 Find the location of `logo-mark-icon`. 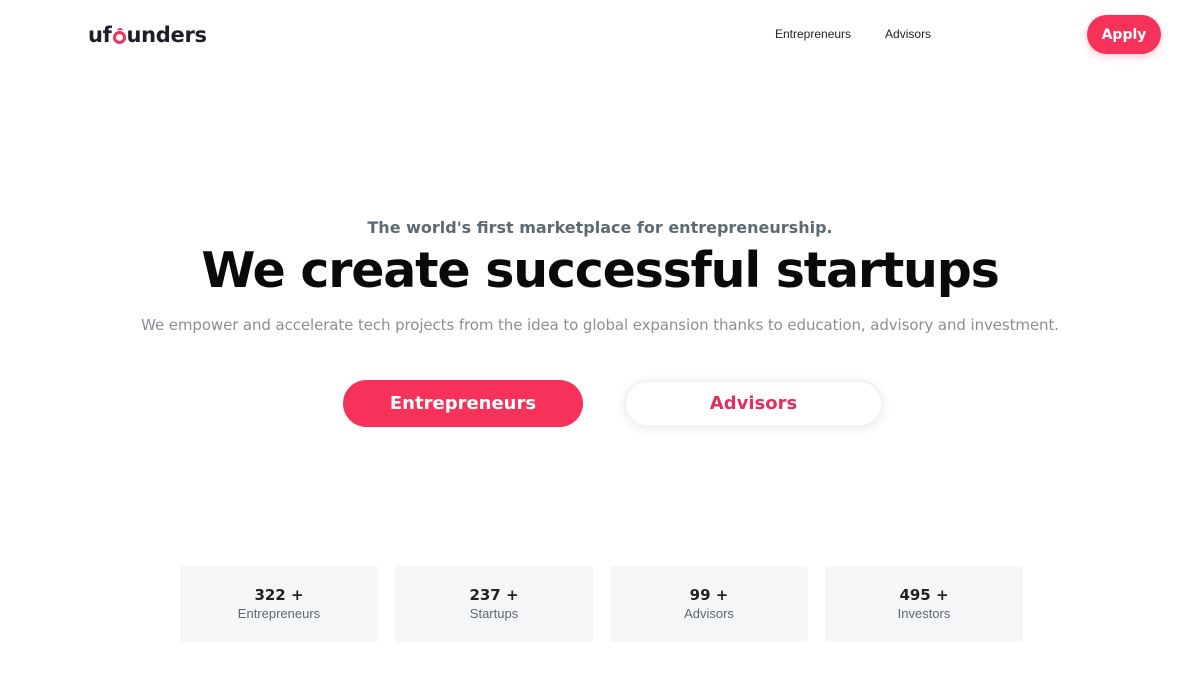

logo-mark-icon is located at coordinates (119, 36).